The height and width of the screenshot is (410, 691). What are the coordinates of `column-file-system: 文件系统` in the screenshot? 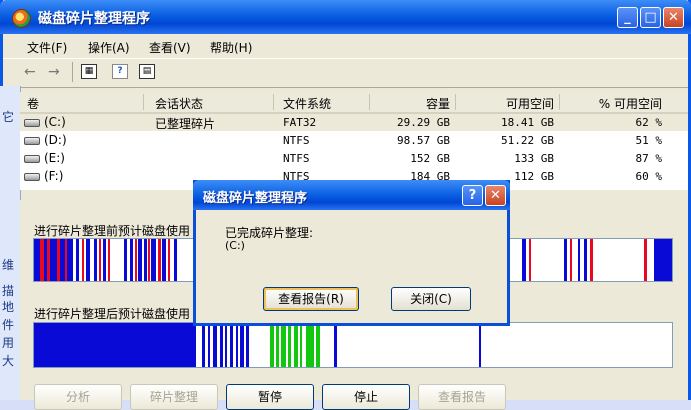 It's located at (307, 103).